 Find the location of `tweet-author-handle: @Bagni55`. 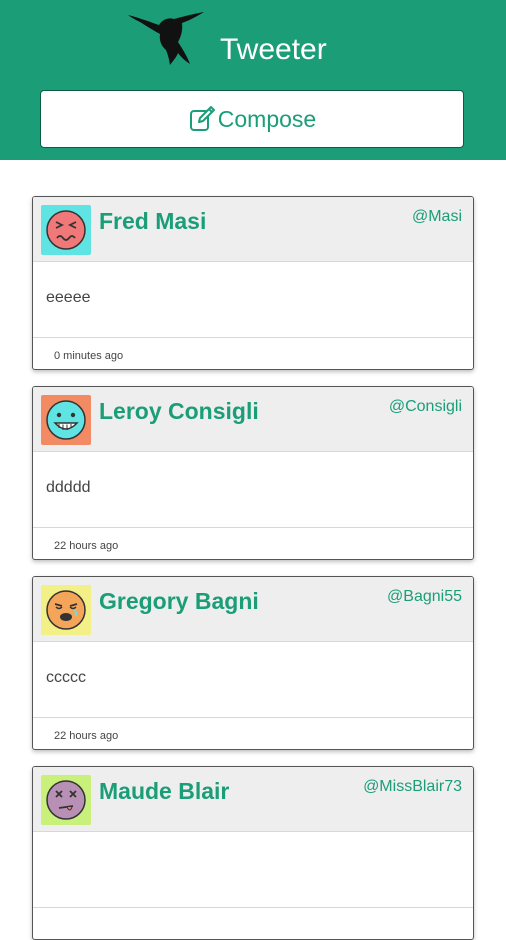

tweet-author-handle: @Bagni55 is located at coordinates (424, 596).